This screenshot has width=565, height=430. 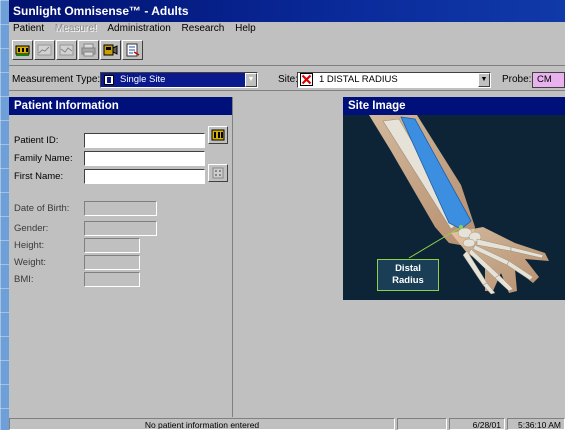 What do you see at coordinates (287, 51) in the screenshot?
I see `toolbar` at bounding box center [287, 51].